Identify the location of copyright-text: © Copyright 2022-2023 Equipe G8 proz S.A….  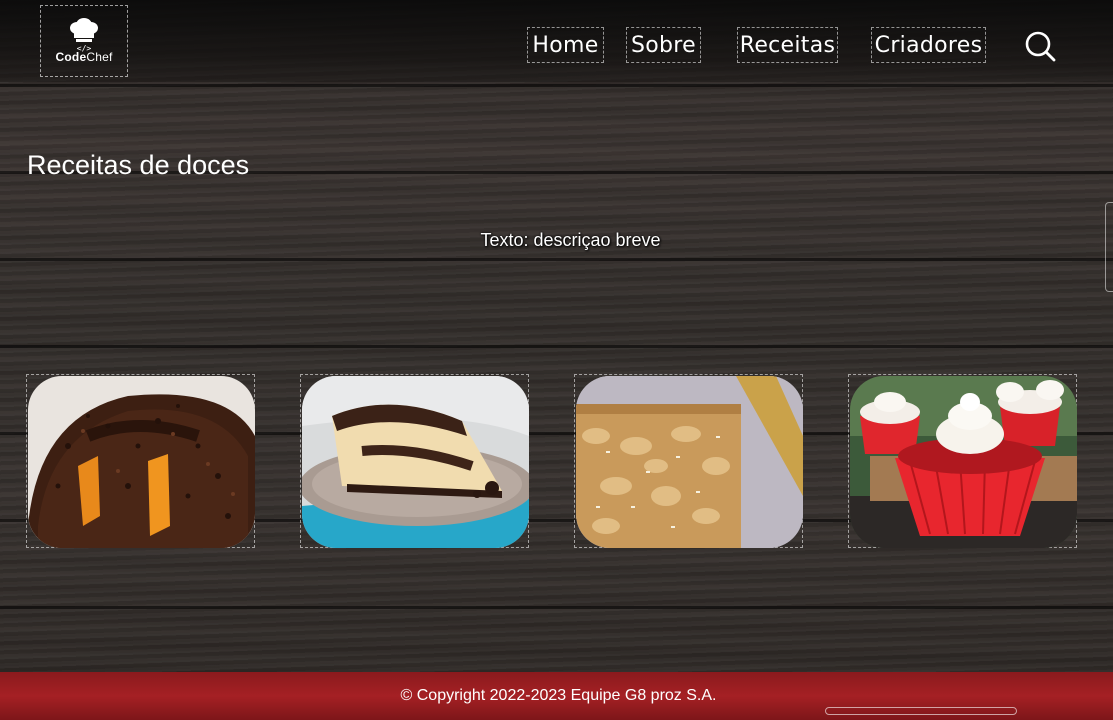
(558, 695).